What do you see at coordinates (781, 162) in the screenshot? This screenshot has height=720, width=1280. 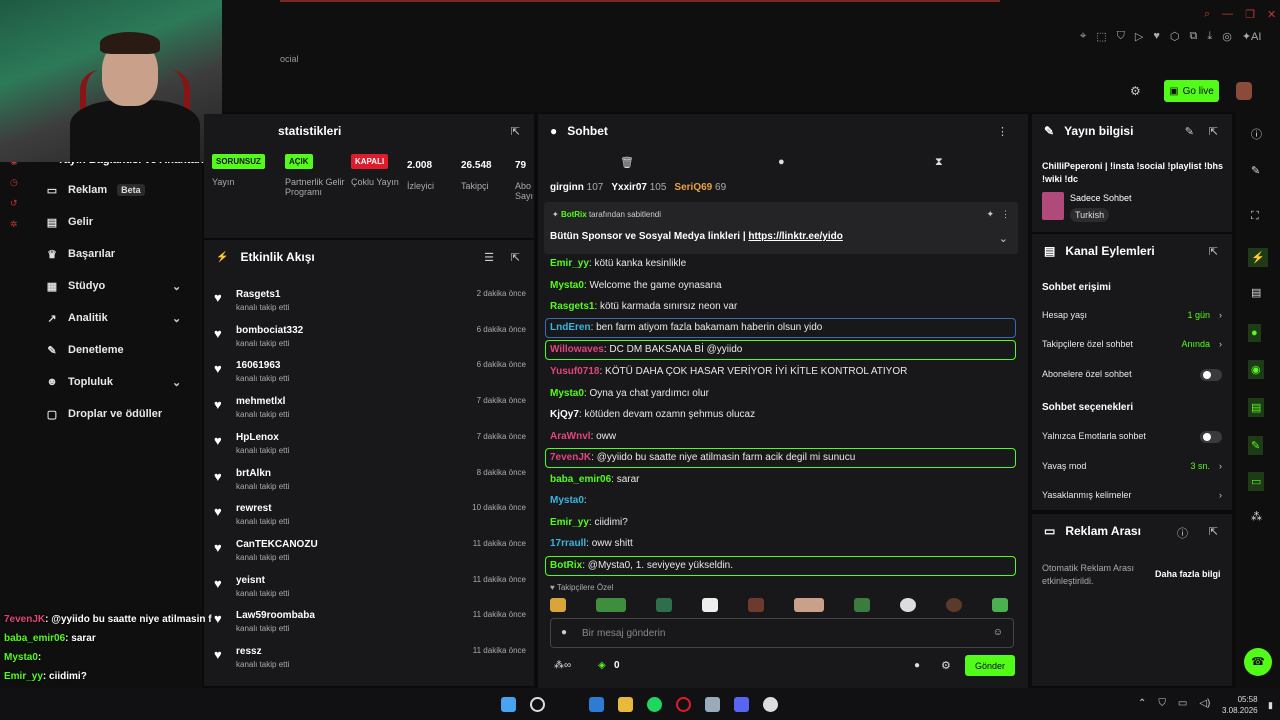 I see `chat-bubble-icon: ●` at bounding box center [781, 162].